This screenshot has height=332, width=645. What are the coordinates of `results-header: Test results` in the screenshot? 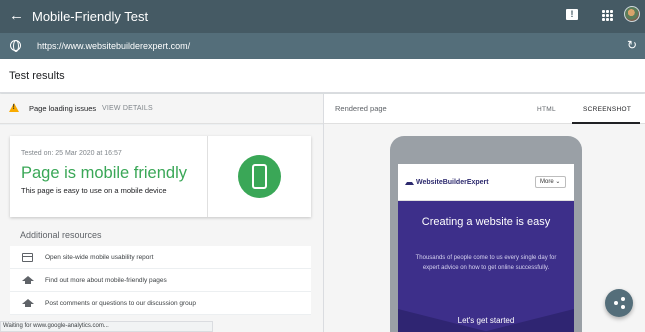 It's located at (322, 76).